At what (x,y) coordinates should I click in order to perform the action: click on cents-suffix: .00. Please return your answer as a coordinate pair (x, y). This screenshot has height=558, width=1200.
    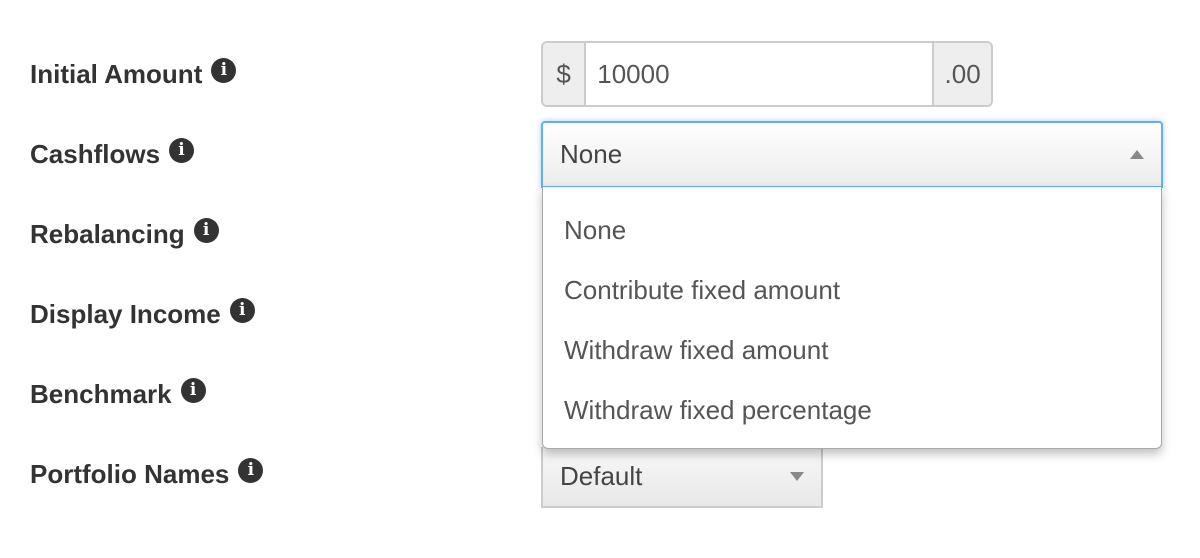
    Looking at the image, I should click on (961, 74).